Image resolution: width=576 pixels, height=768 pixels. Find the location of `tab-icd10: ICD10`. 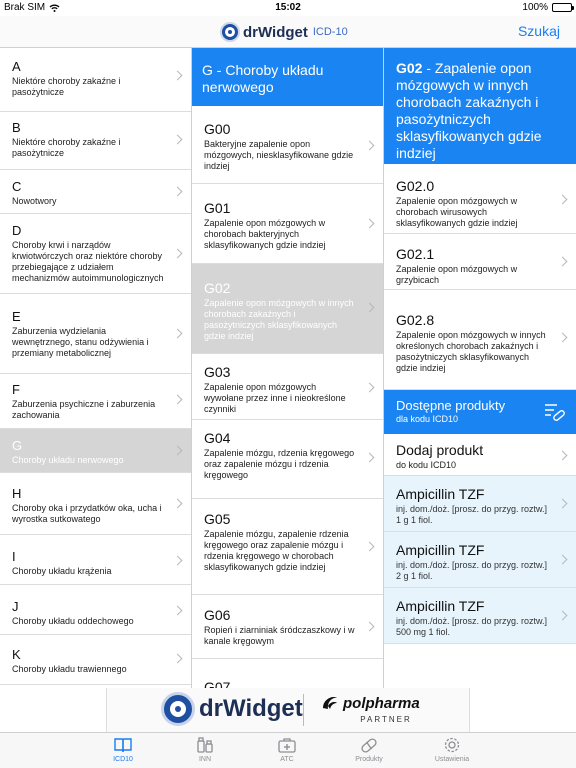

tab-icd10: ICD10 is located at coordinates (123, 749).